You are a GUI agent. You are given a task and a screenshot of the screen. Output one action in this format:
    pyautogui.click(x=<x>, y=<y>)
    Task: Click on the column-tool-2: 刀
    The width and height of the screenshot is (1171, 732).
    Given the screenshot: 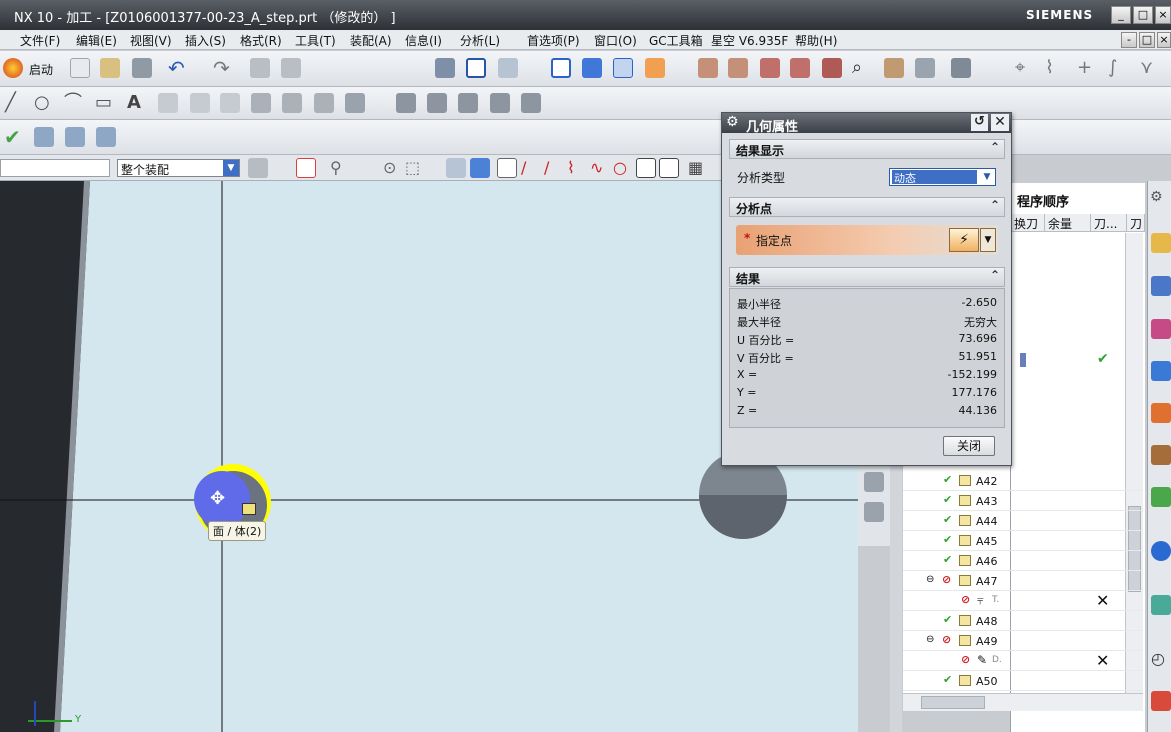 What is the action you would take?
    pyautogui.click(x=1136, y=223)
    